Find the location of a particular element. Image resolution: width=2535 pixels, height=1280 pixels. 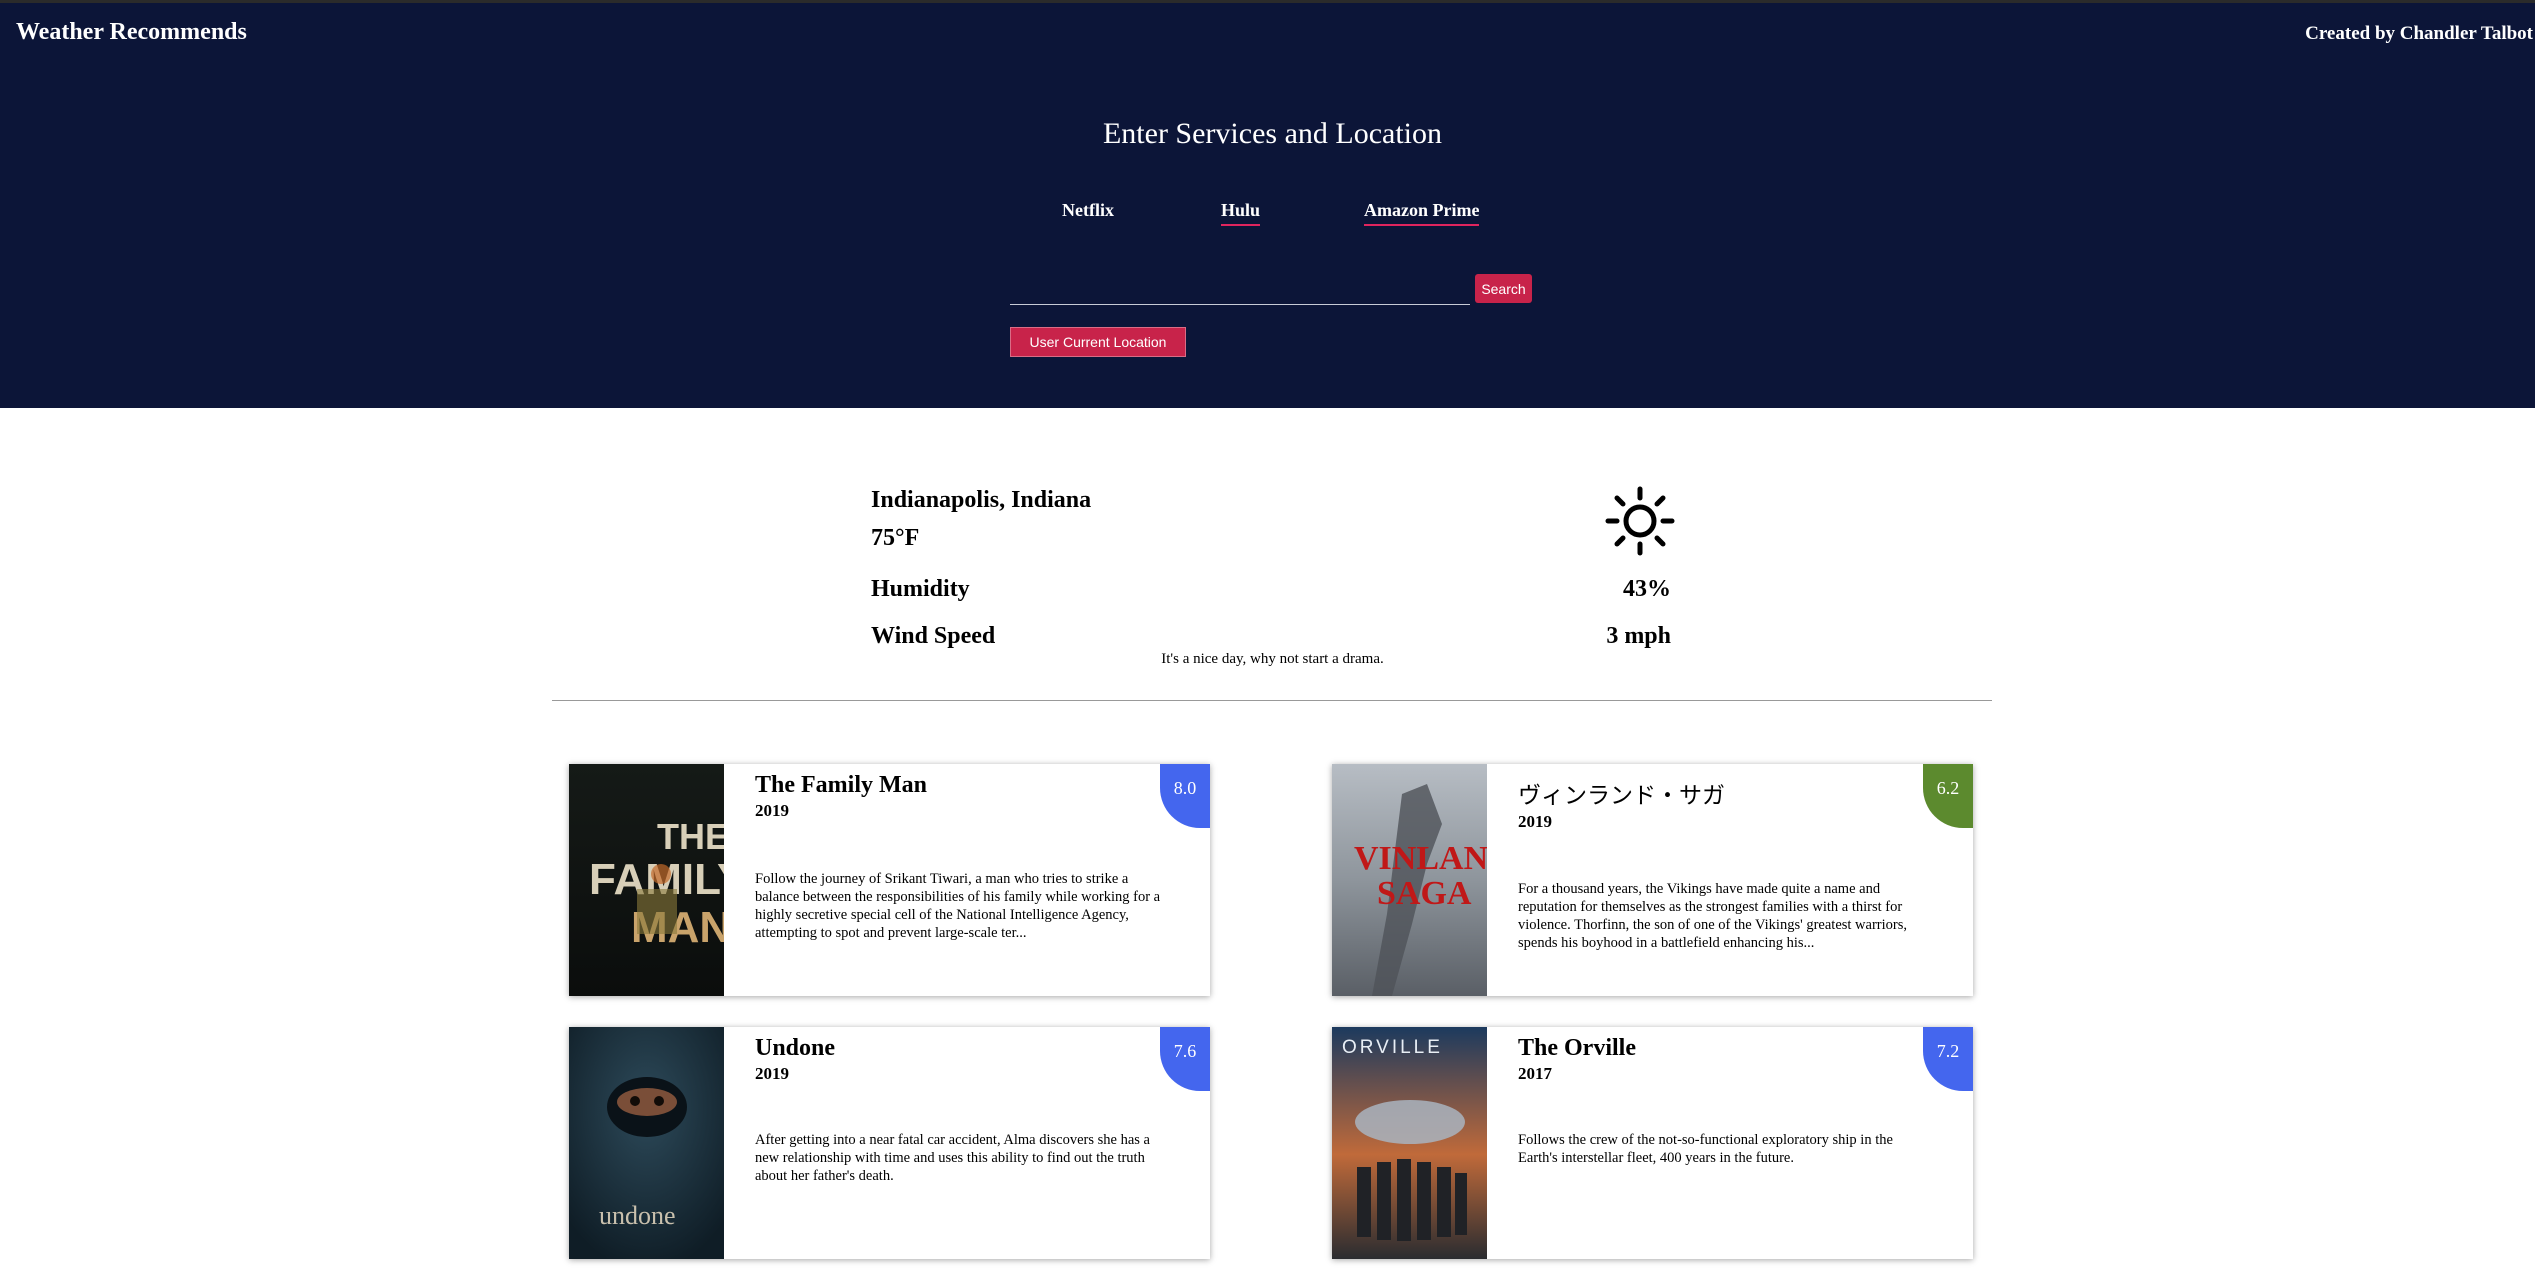

rating-badge: 8.0 is located at coordinates (1185, 796).